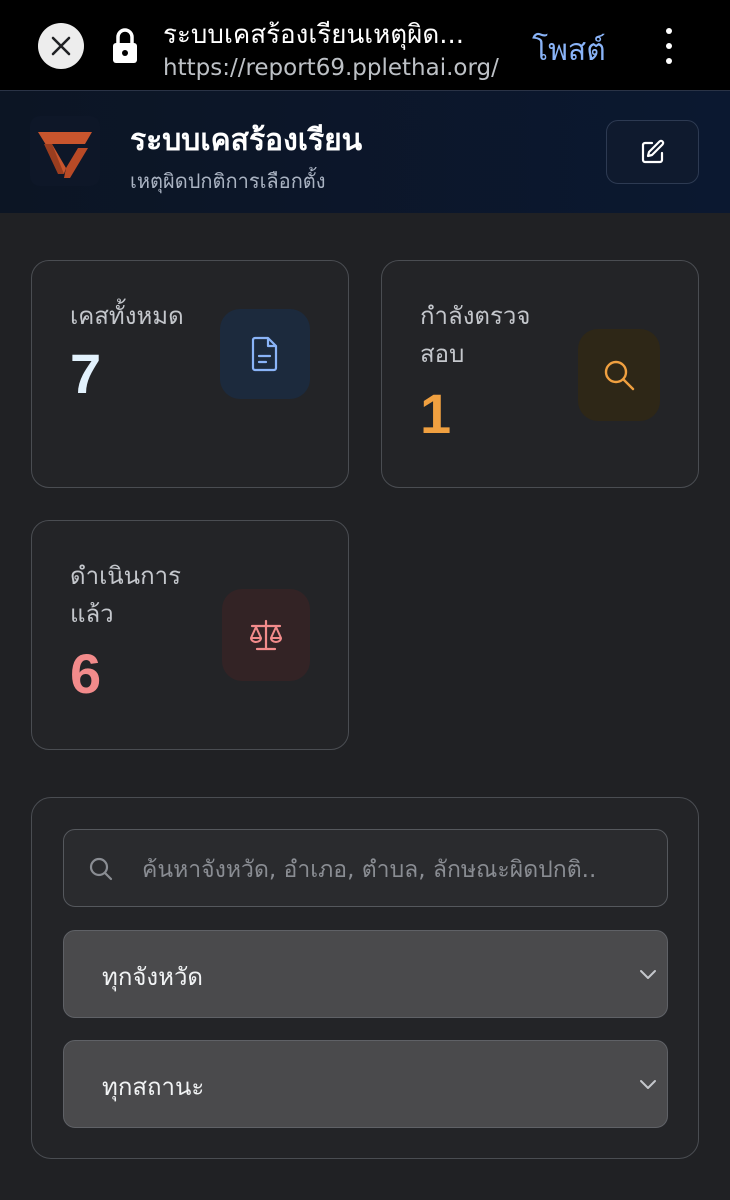  I want to click on stat-label-investigating-line1: กำลังตรวจ, so click(475, 316).